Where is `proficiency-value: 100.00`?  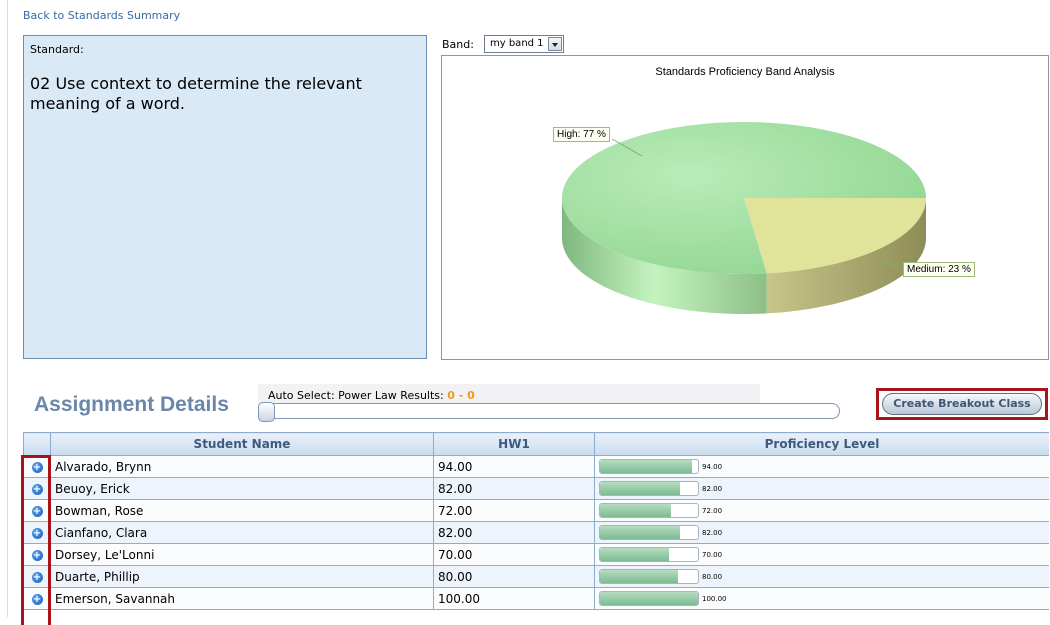 proficiency-value: 100.00 is located at coordinates (714, 598).